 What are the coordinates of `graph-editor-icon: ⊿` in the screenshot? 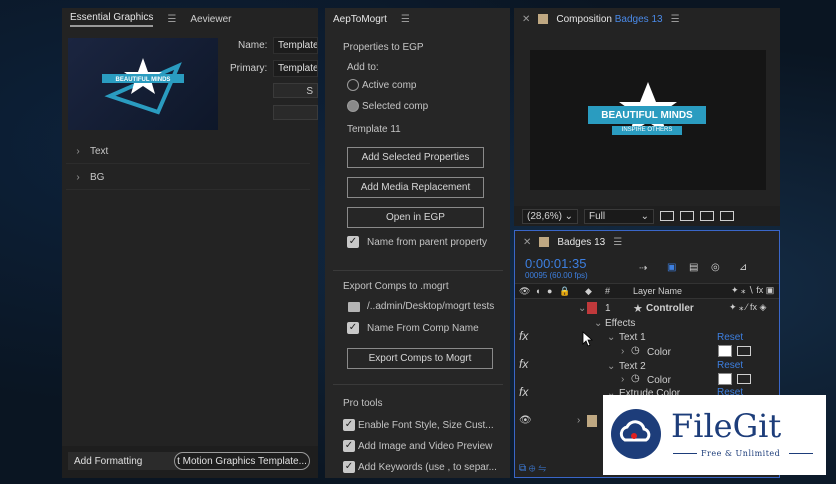 It's located at (743, 267).